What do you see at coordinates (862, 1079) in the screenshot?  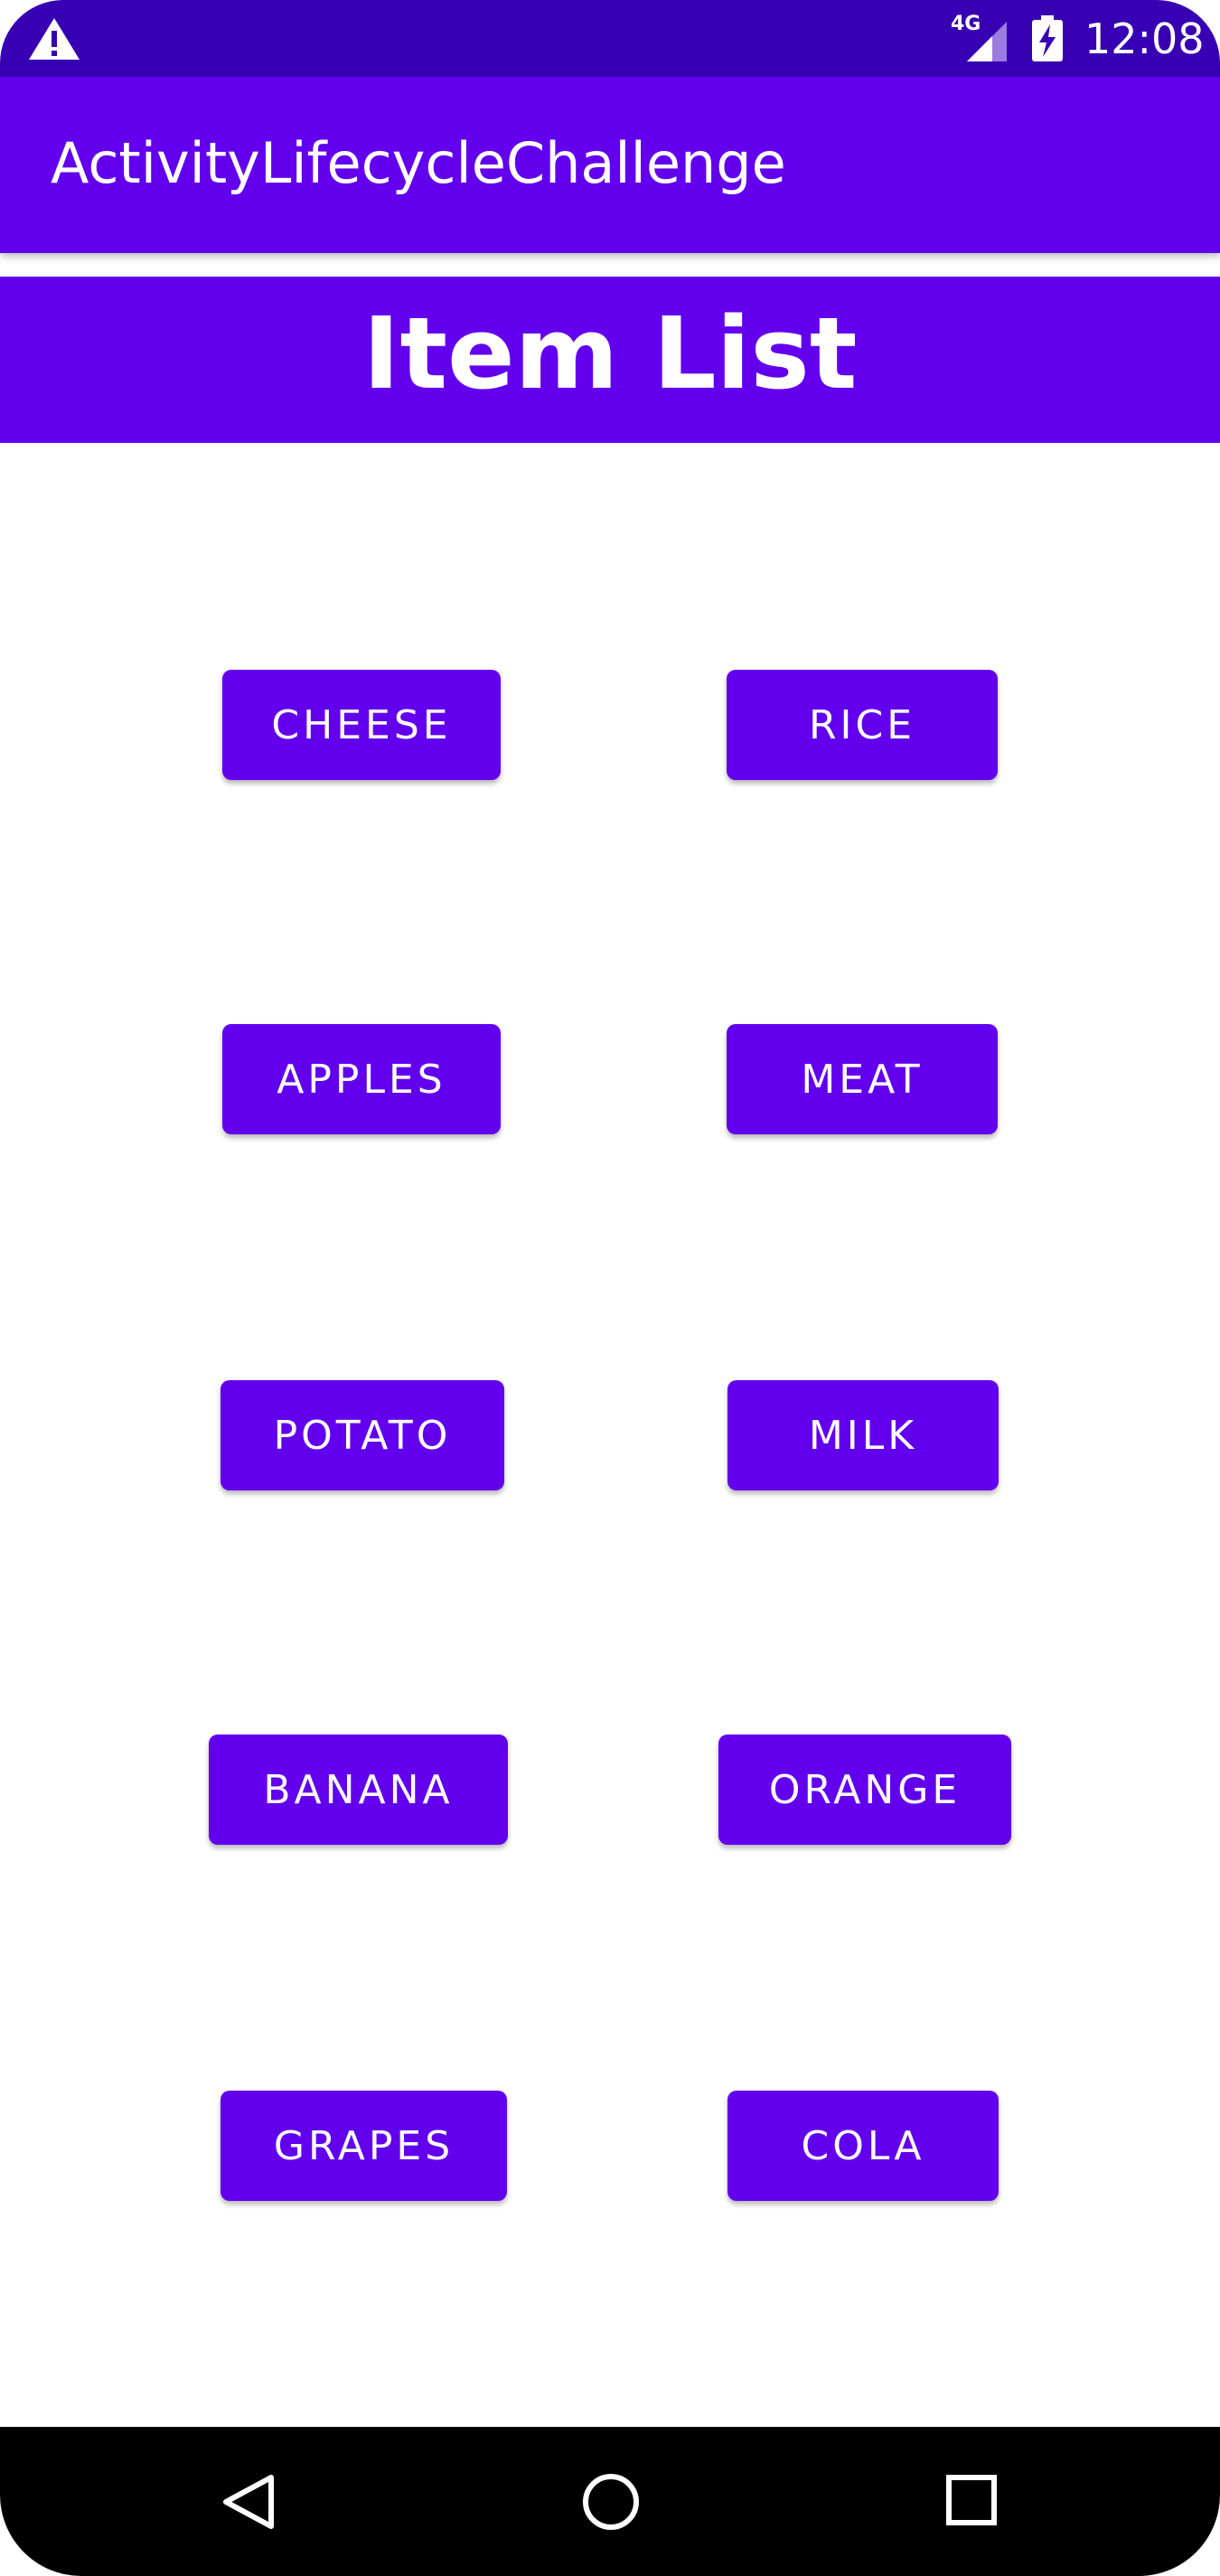 I see `item-button-meat: MEAT` at bounding box center [862, 1079].